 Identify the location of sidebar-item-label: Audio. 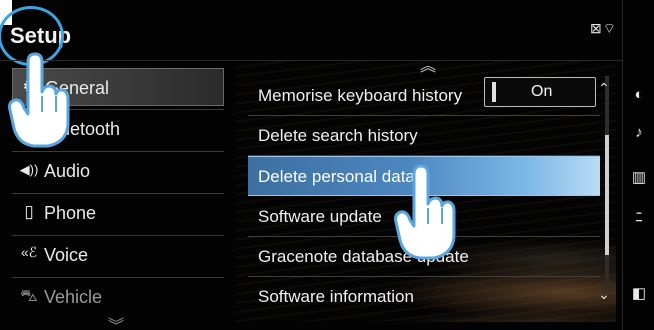
(67, 171).